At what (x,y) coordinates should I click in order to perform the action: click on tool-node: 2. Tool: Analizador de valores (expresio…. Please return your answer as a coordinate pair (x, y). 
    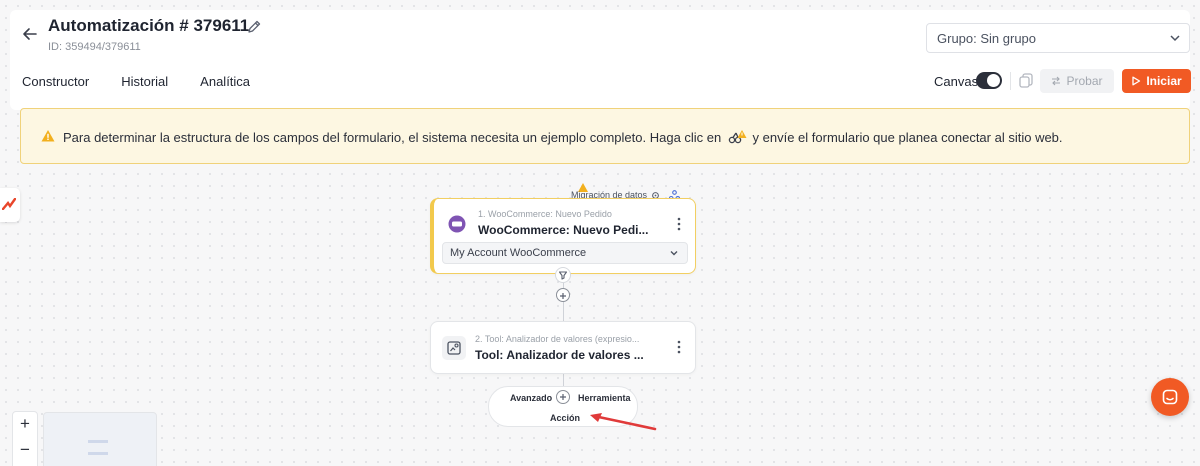
    Looking at the image, I should click on (563, 347).